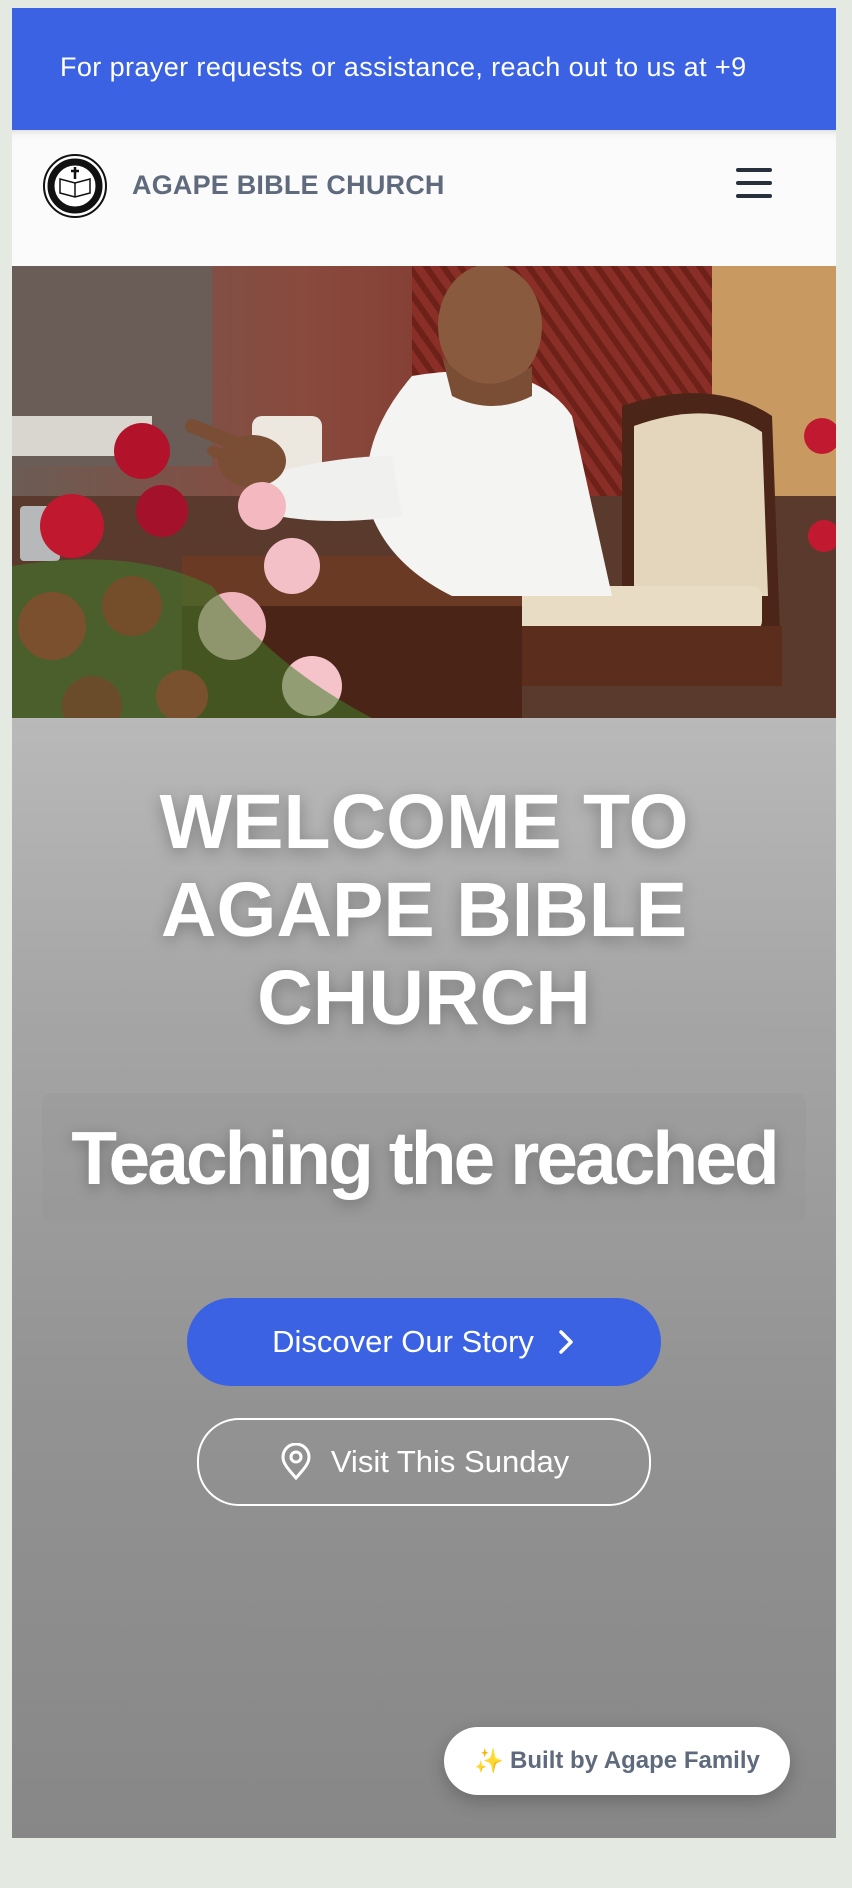 This screenshot has height=1888, width=852. Describe the element at coordinates (635, 1760) in the screenshot. I see `built-by-label: Built by Agape Family` at that location.